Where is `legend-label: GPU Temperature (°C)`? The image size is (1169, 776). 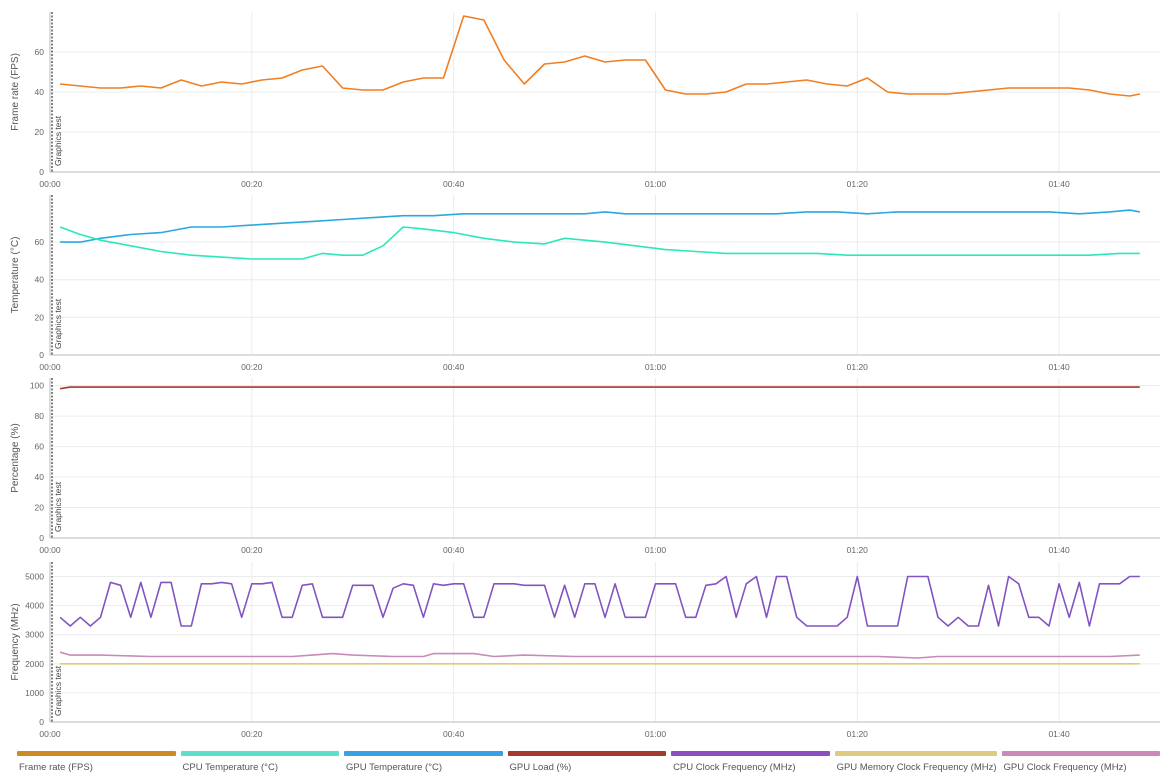 legend-label: GPU Temperature (°C) is located at coordinates (394, 767).